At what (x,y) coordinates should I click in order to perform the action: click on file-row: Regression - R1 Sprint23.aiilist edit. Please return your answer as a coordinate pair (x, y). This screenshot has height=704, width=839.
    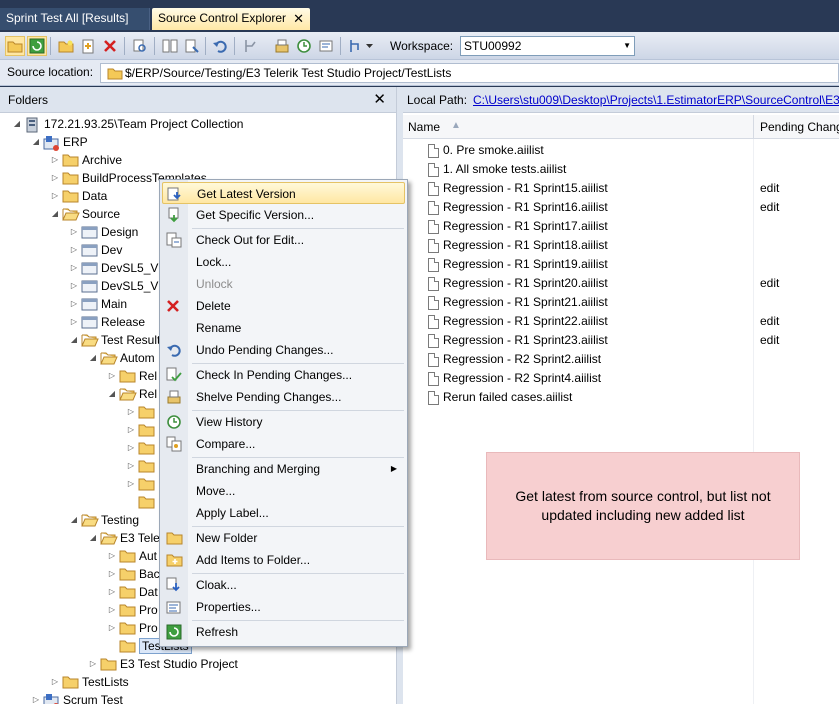
    Looking at the image, I should click on (621, 340).